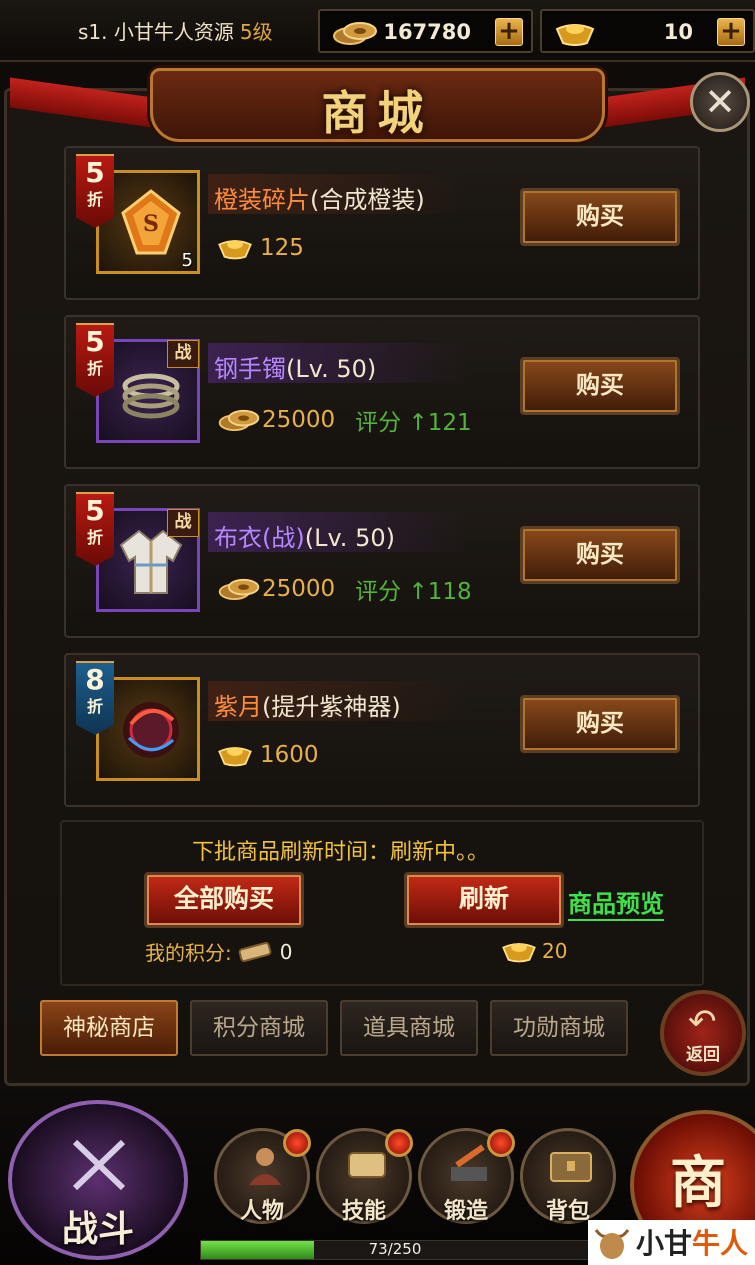  Describe the element at coordinates (555, 951) in the screenshot. I see `refresh-cost-value: 20` at that location.